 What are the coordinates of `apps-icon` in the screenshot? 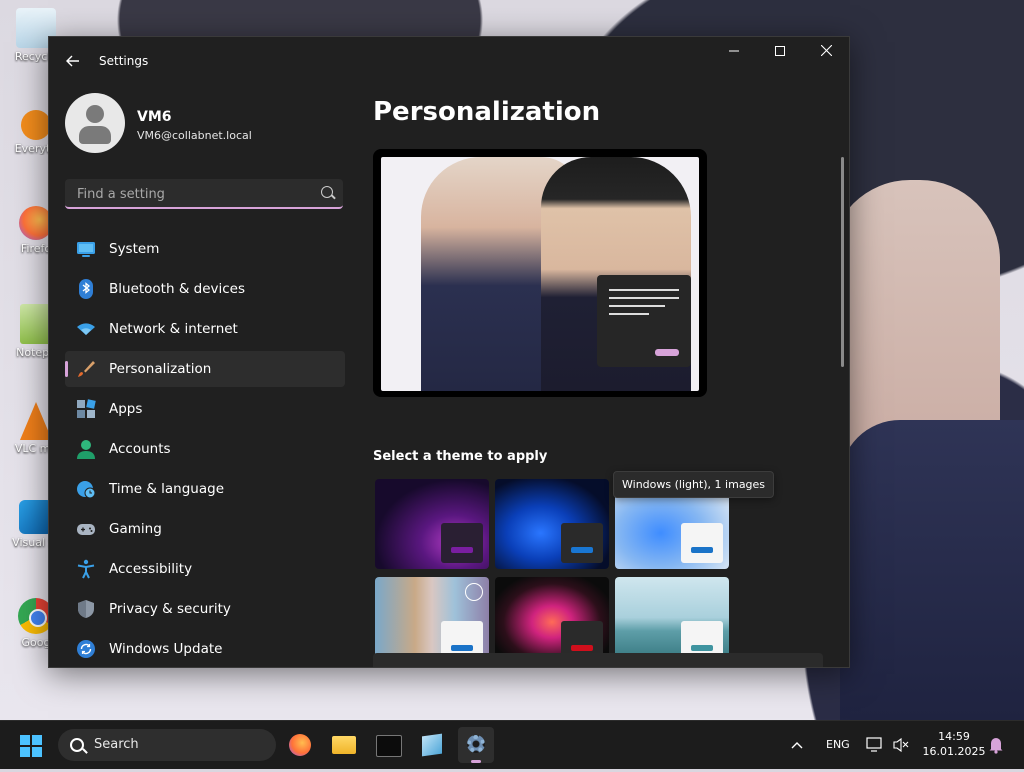 It's located at (86, 408).